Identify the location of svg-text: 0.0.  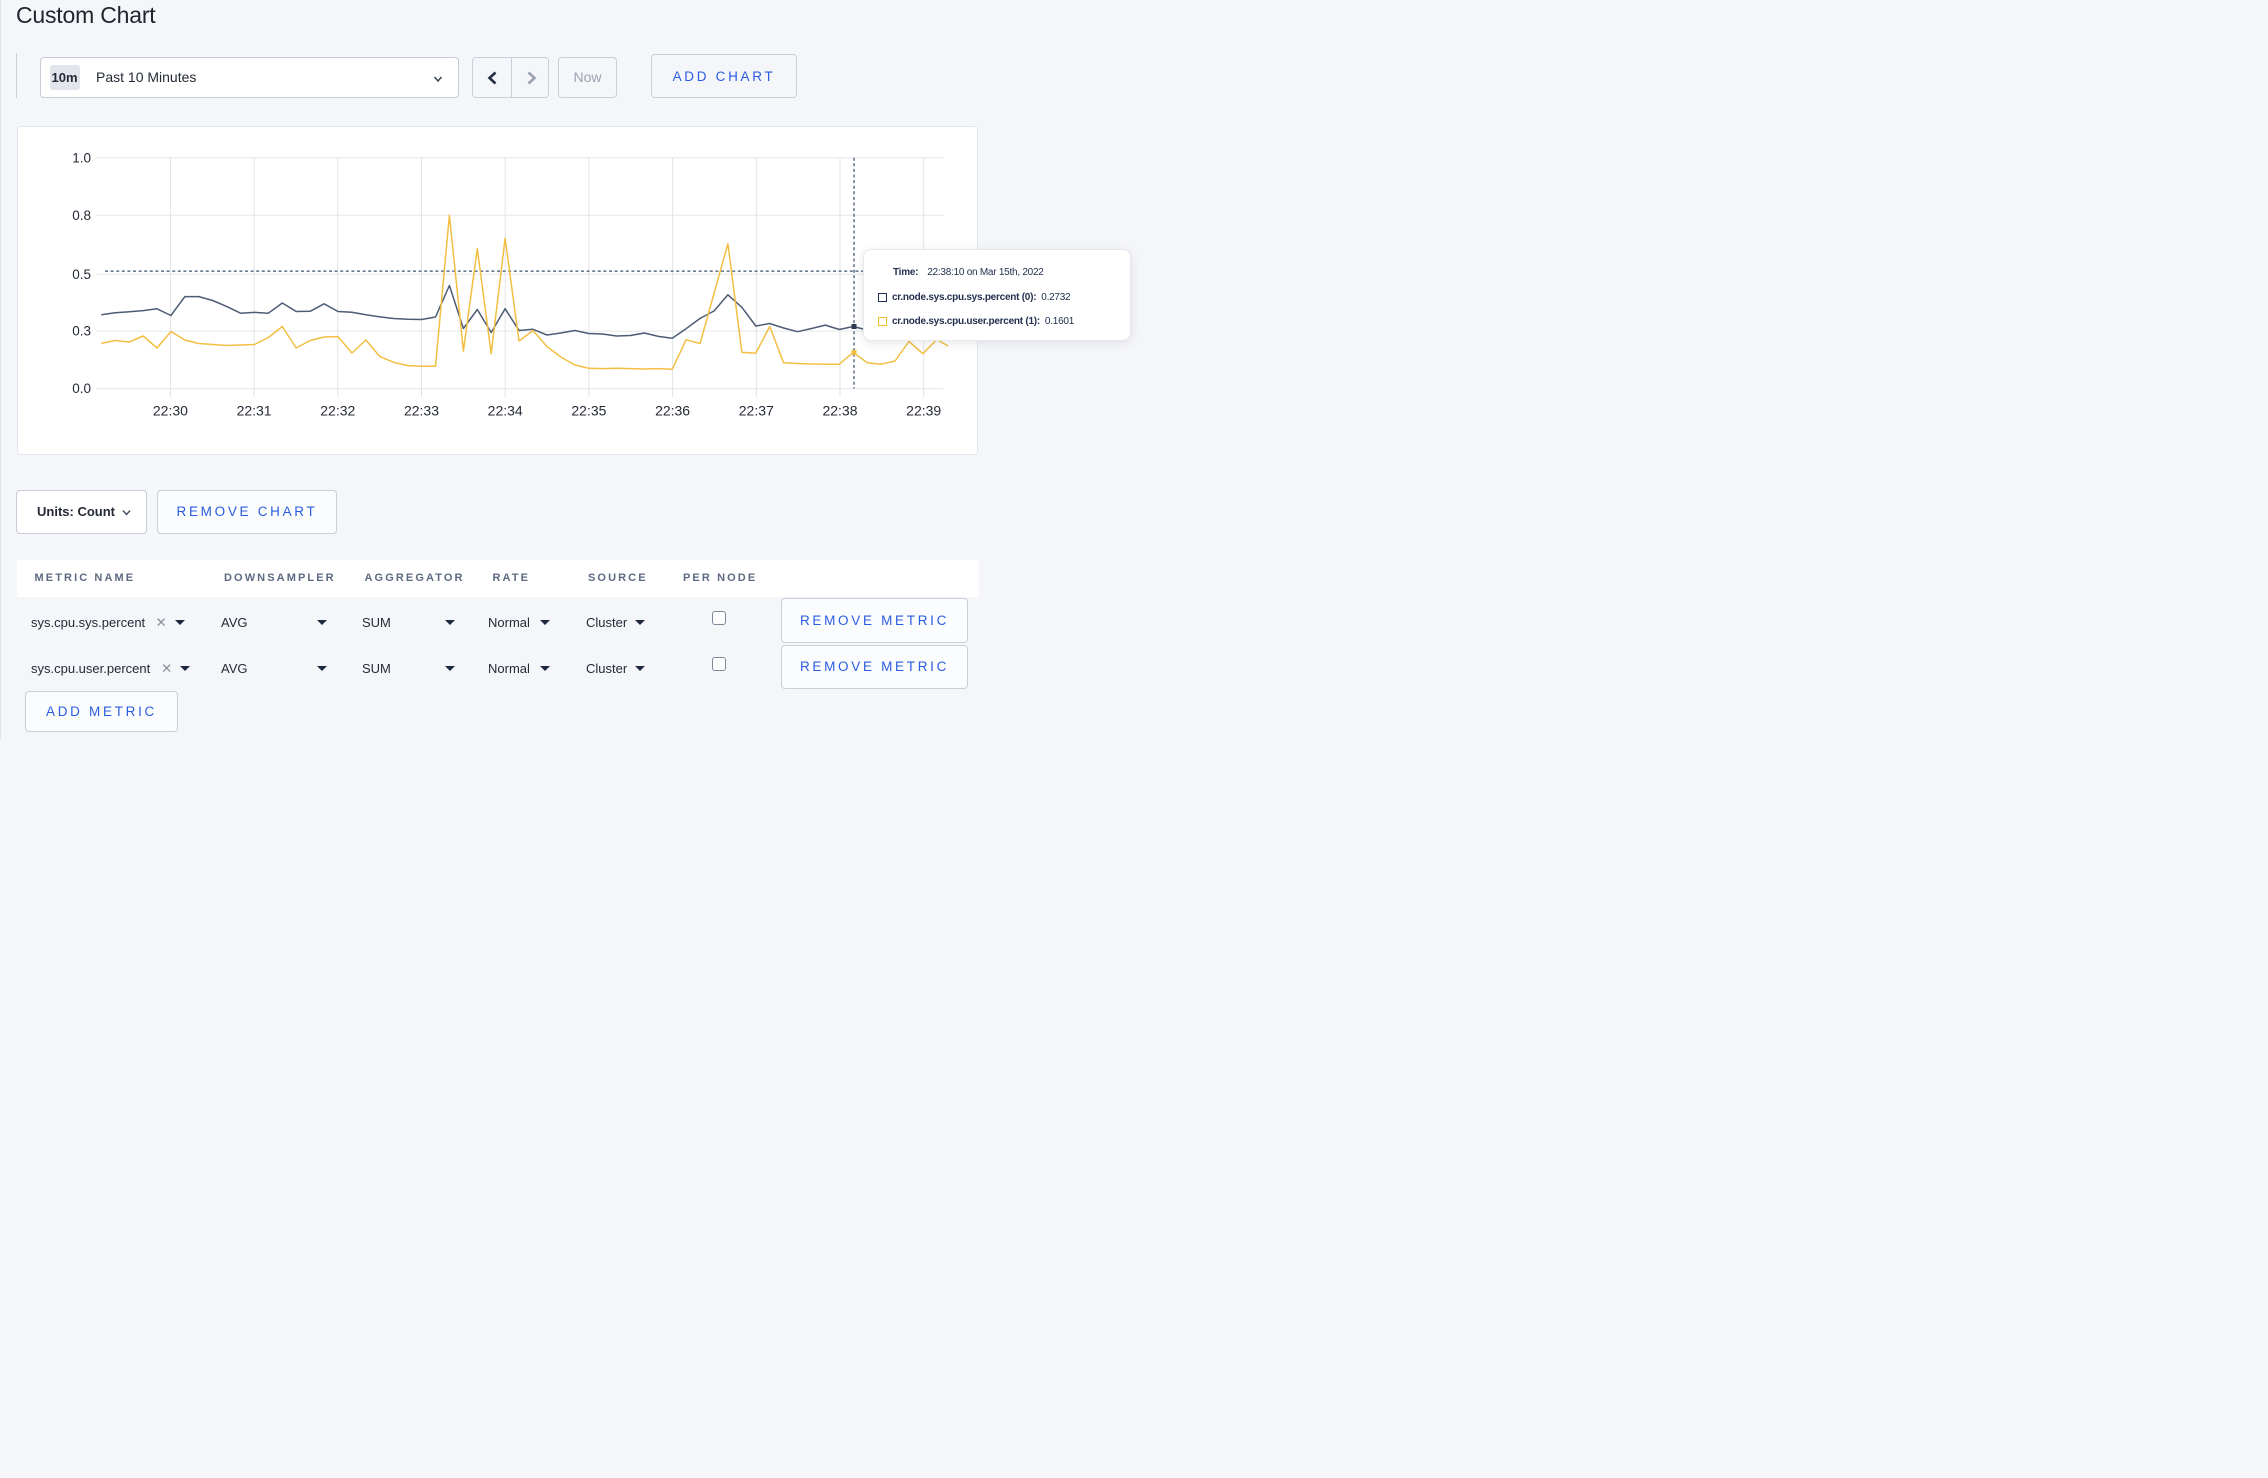
(81, 388).